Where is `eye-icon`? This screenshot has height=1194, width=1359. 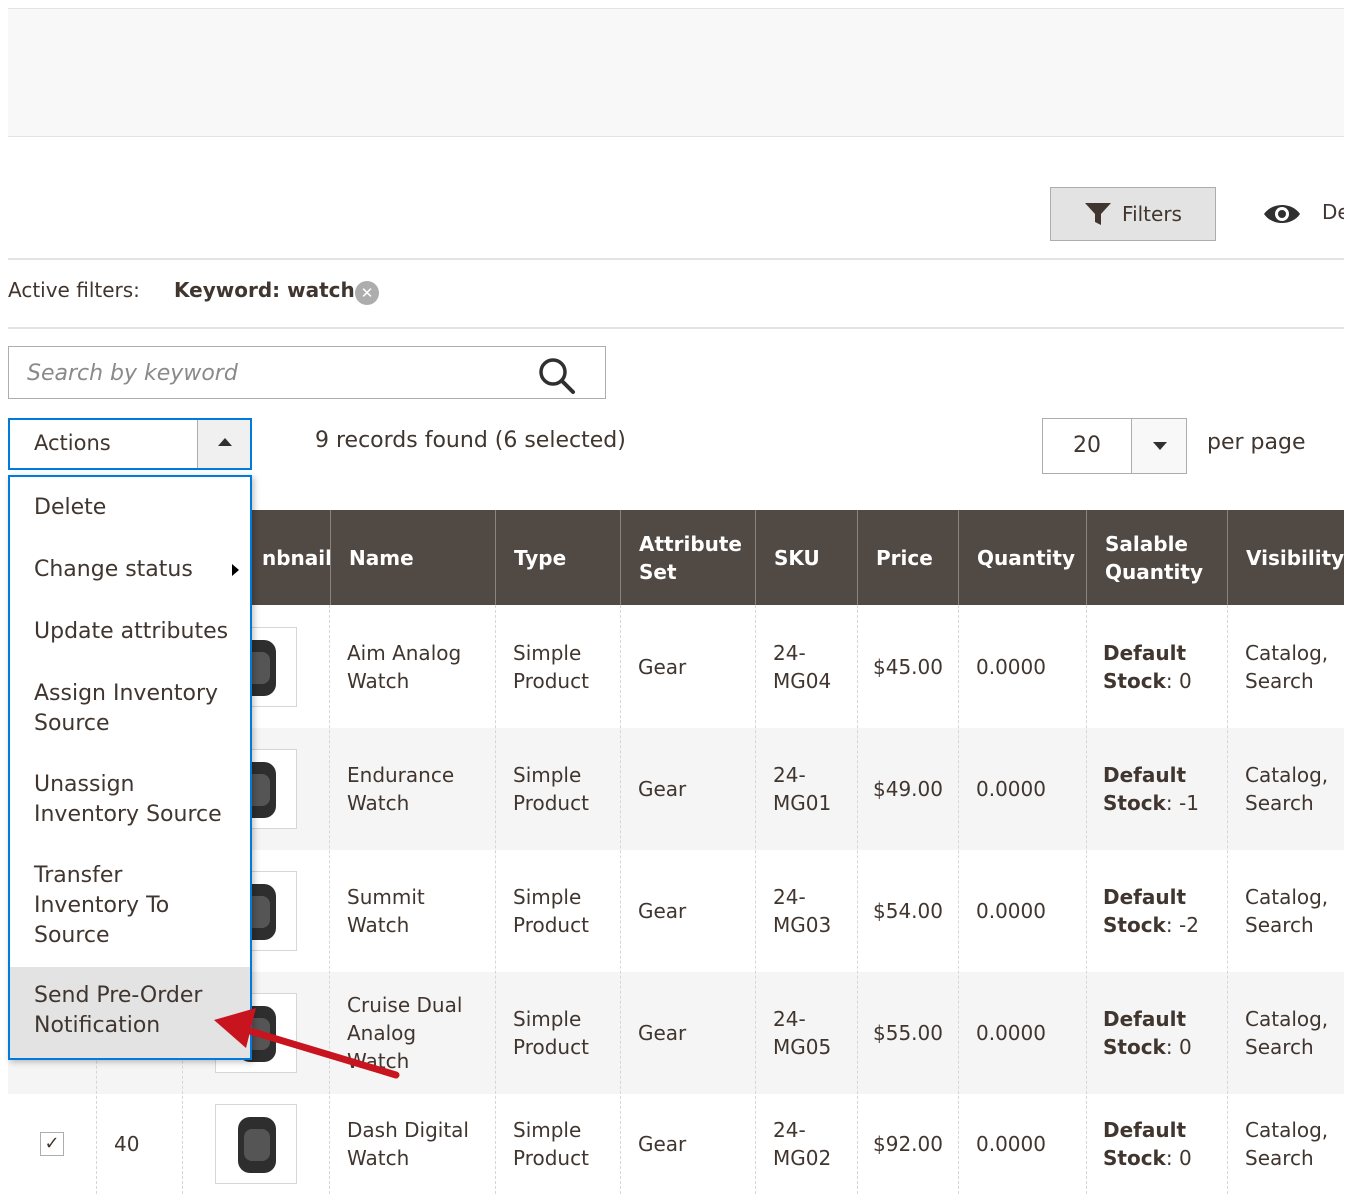
eye-icon is located at coordinates (1282, 214).